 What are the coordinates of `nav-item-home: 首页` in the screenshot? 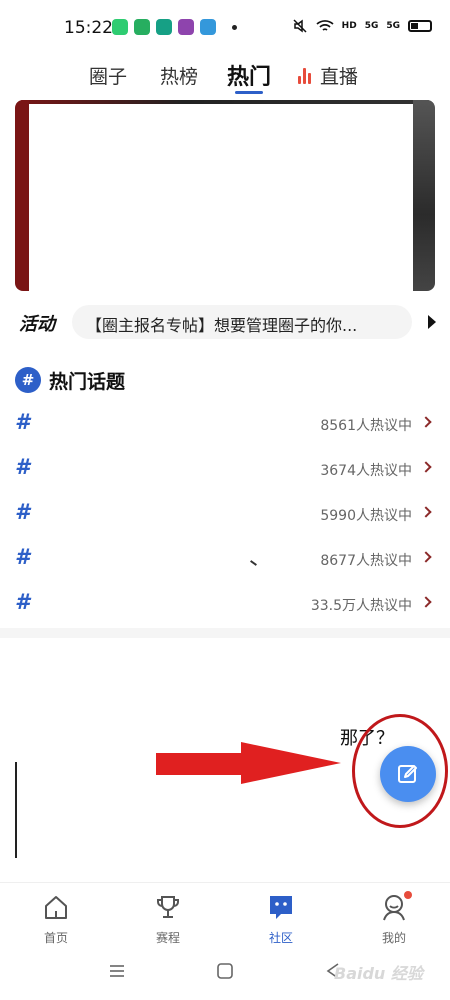 It's located at (56, 917).